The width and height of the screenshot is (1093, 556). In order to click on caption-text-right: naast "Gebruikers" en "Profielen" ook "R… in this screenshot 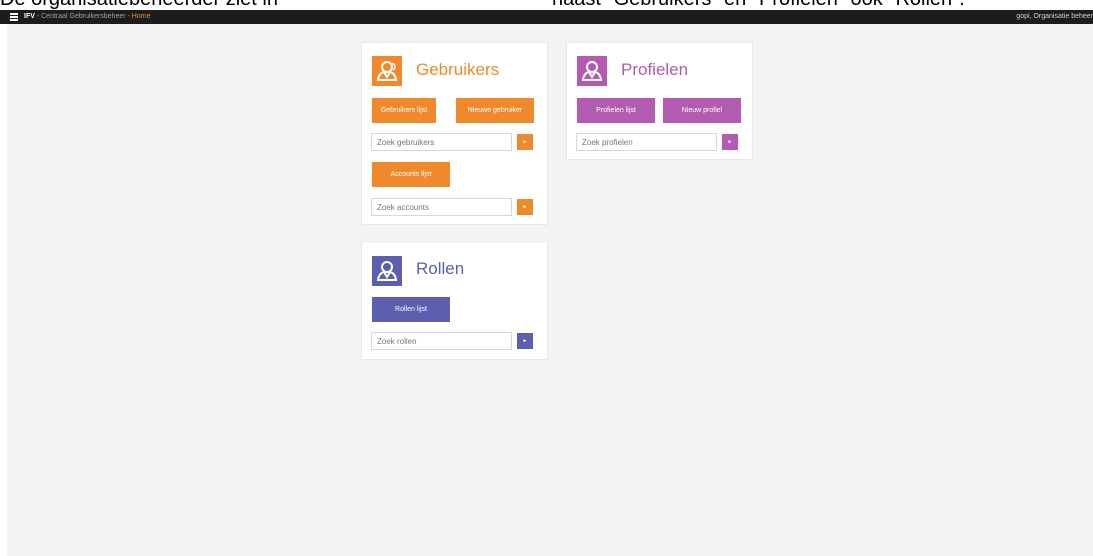, I will do `click(758, 5)`.